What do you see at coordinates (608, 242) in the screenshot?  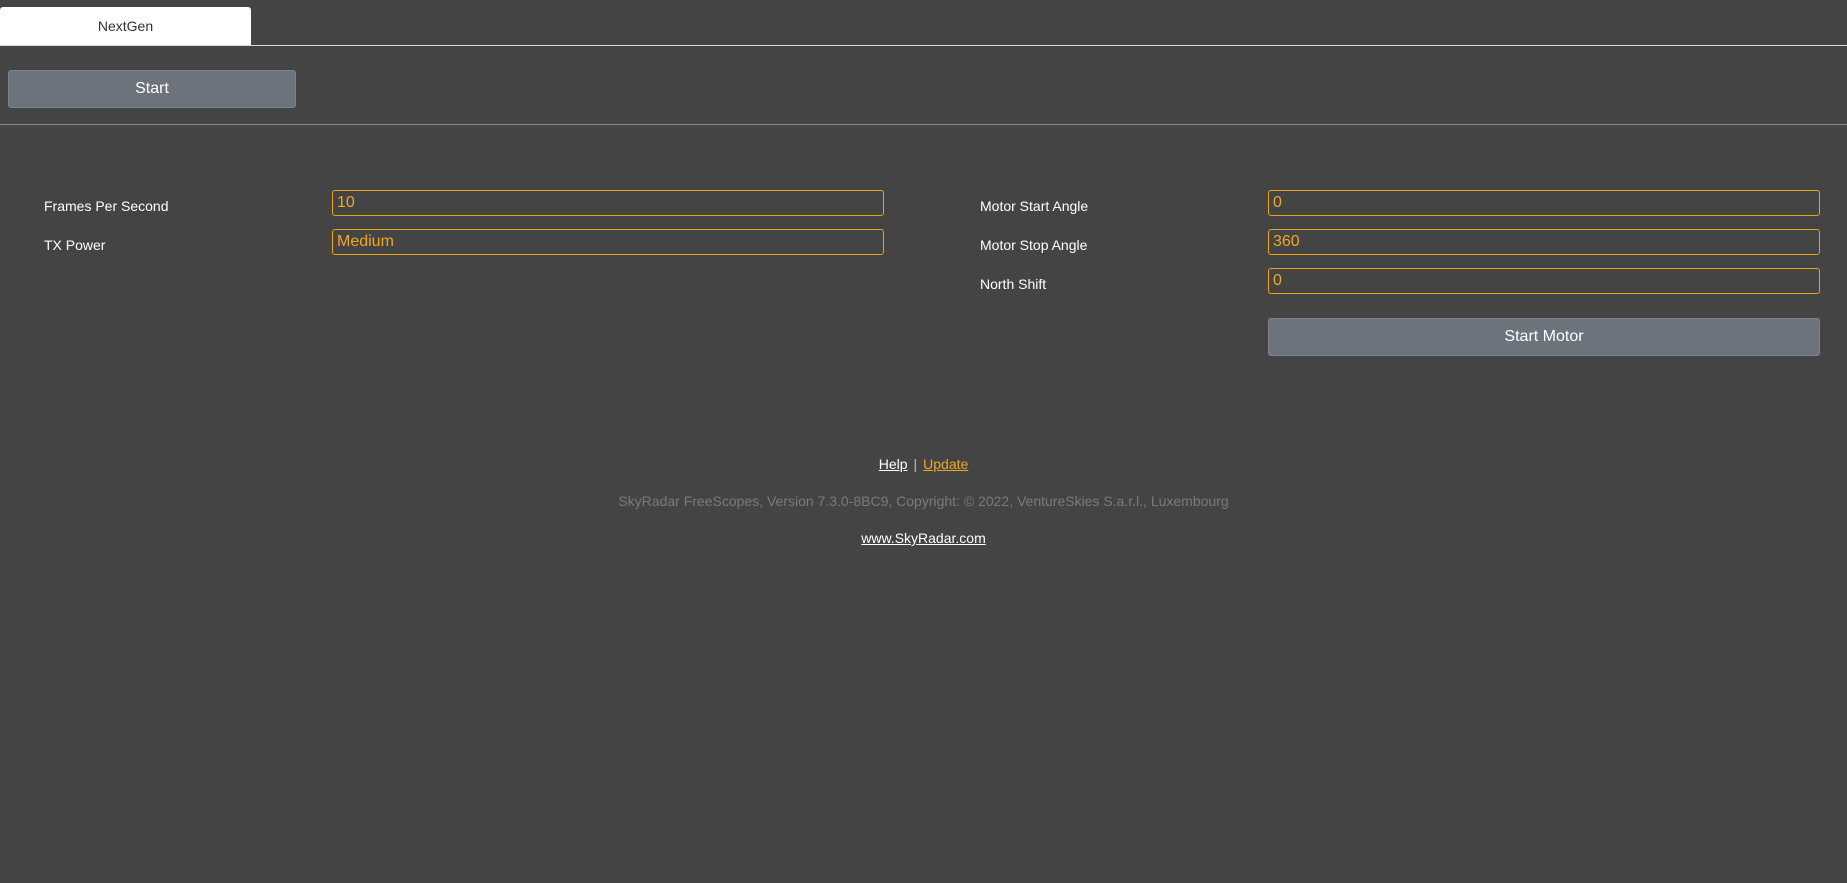 I see `tx-power-input` at bounding box center [608, 242].